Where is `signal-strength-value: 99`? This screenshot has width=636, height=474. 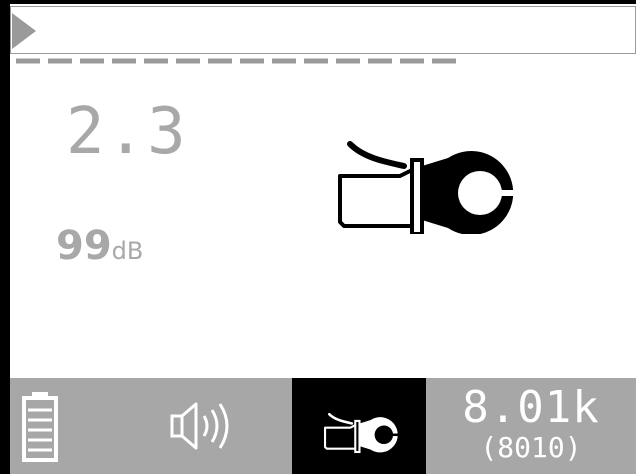
signal-strength-value: 99 is located at coordinates (84, 246).